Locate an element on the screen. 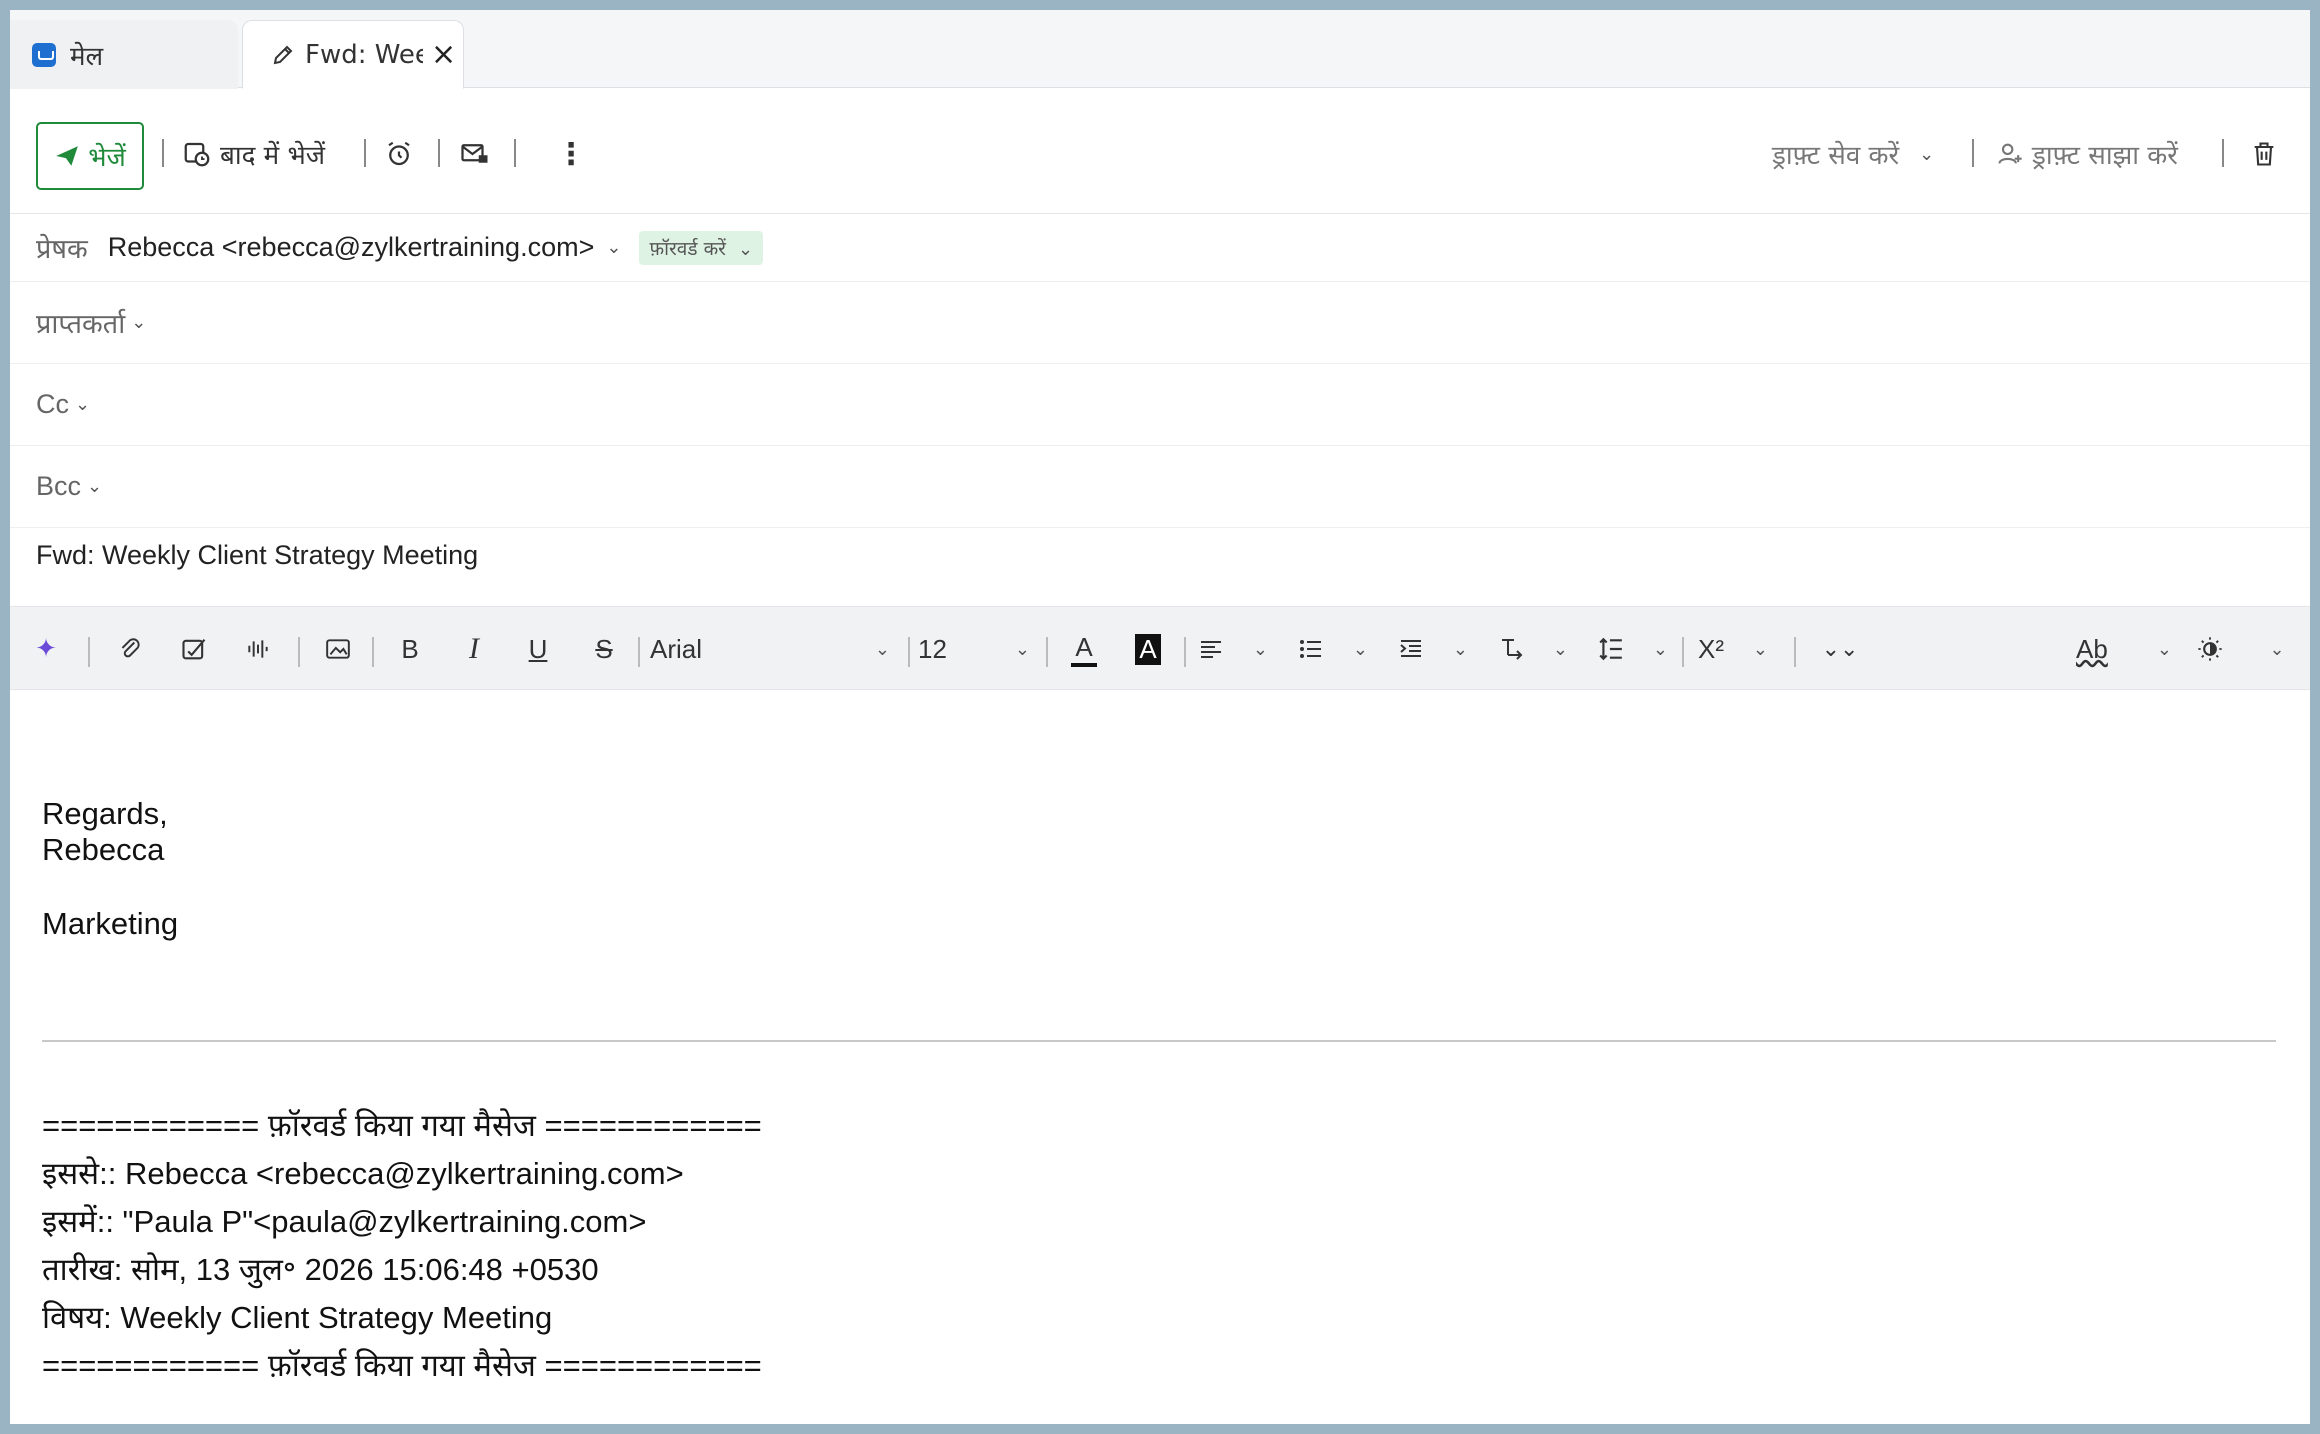  send-icon is located at coordinates (67, 156).